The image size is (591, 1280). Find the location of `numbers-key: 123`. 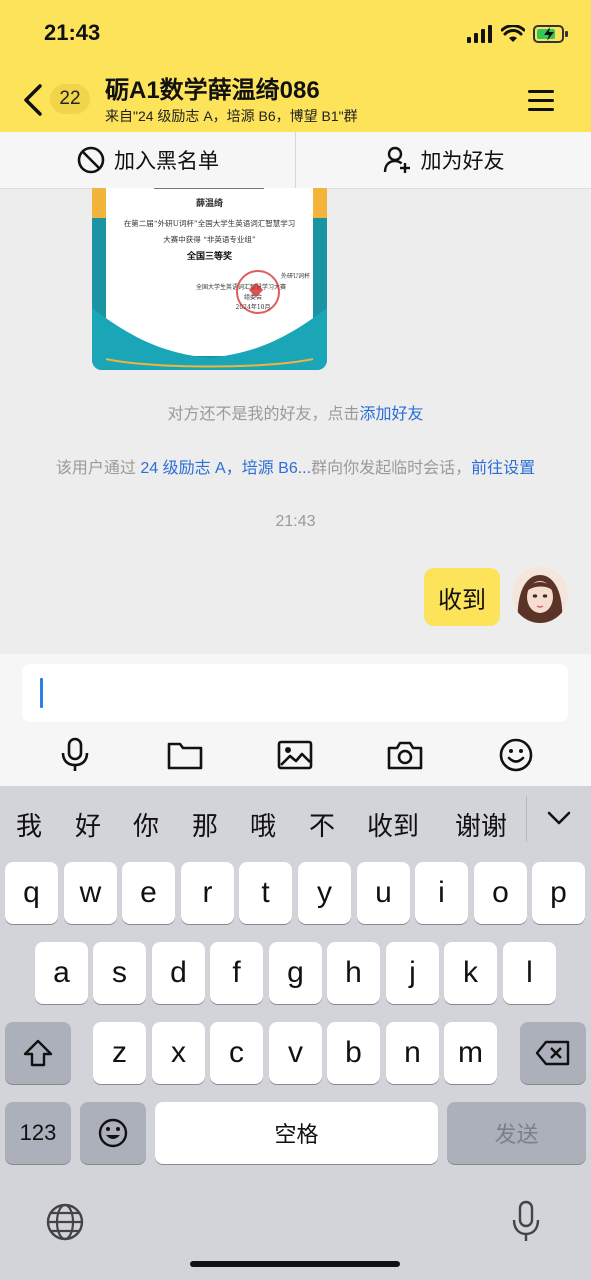

numbers-key: 123 is located at coordinates (38, 1133).